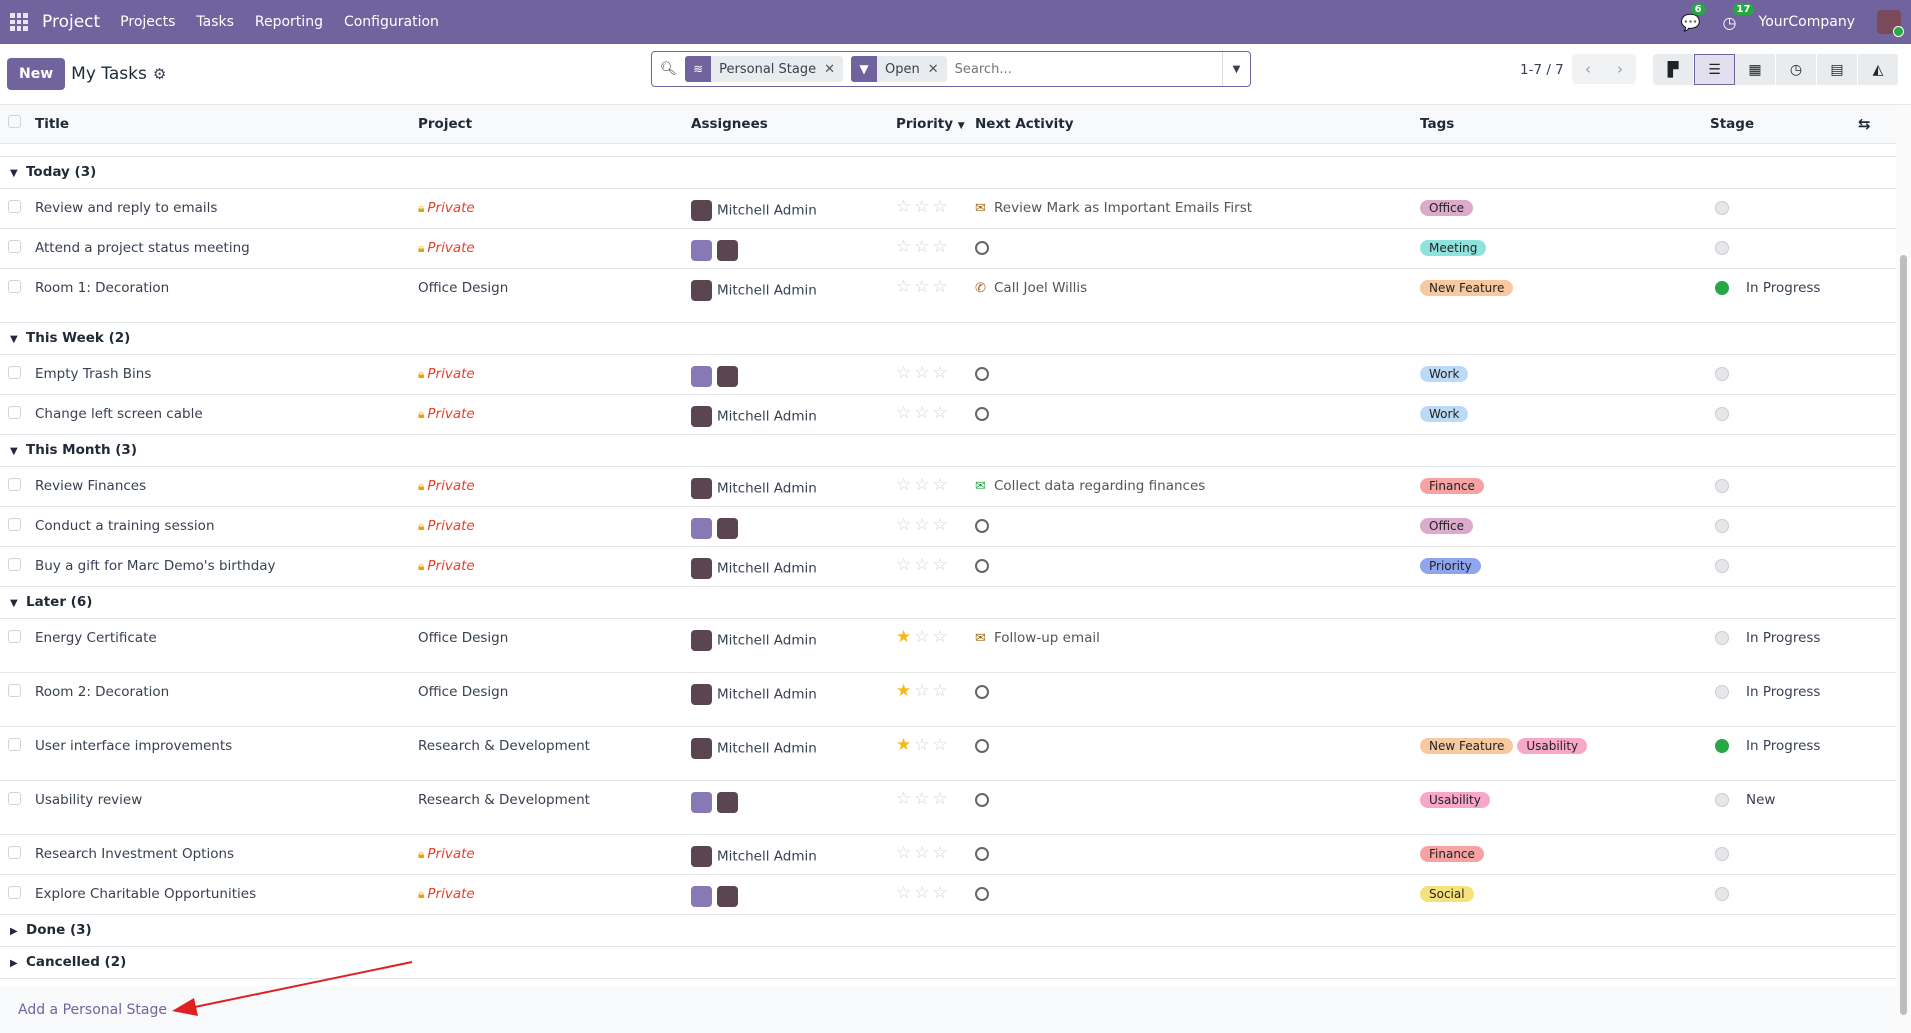 The height and width of the screenshot is (1033, 1911). What do you see at coordinates (1796, 69) in the screenshot?
I see `activity-view-icon: ◷` at bounding box center [1796, 69].